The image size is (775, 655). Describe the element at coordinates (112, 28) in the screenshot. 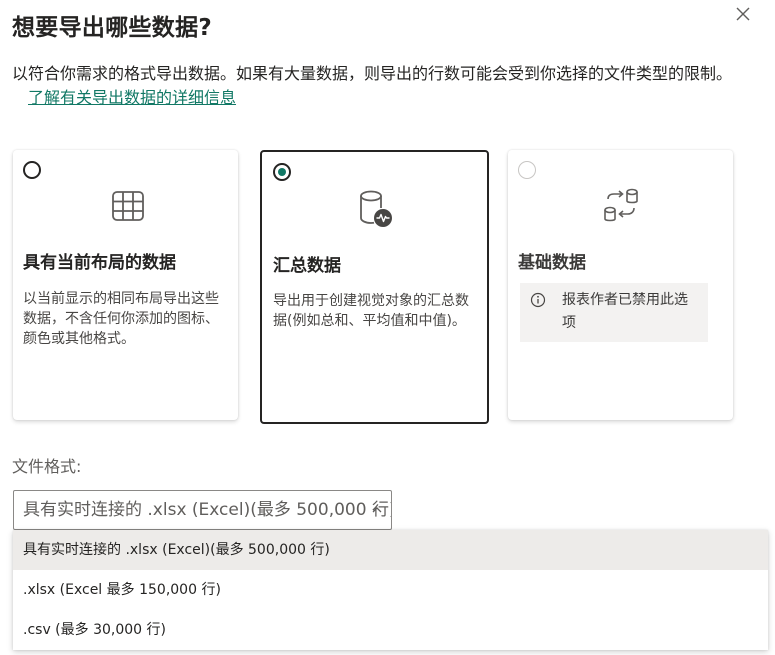

I see `dialog-title: 想要导出哪些数据?` at that location.